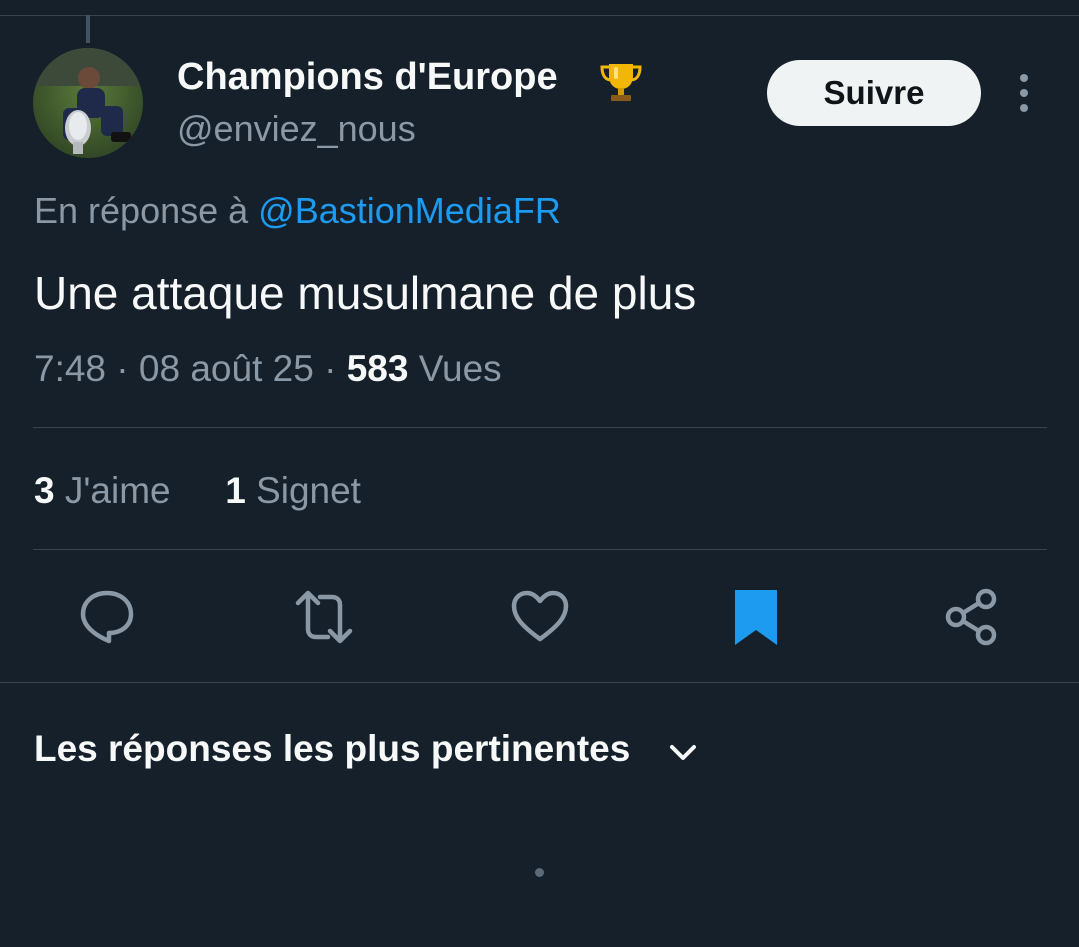 This screenshot has width=1079, height=947. I want to click on reply-prefix: En réponse à, so click(141, 210).